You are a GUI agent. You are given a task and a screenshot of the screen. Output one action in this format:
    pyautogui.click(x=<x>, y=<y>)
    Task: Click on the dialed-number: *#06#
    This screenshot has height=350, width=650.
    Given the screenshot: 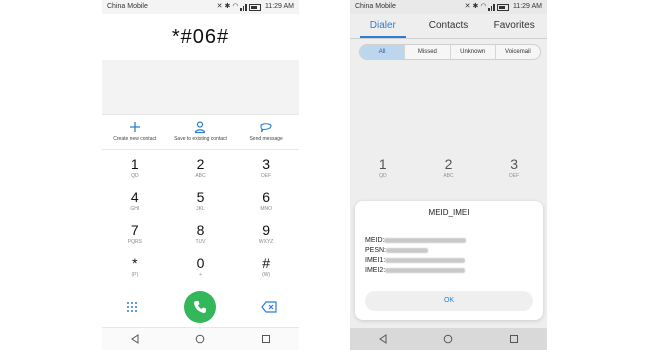 What is the action you would take?
    pyautogui.click(x=200, y=37)
    